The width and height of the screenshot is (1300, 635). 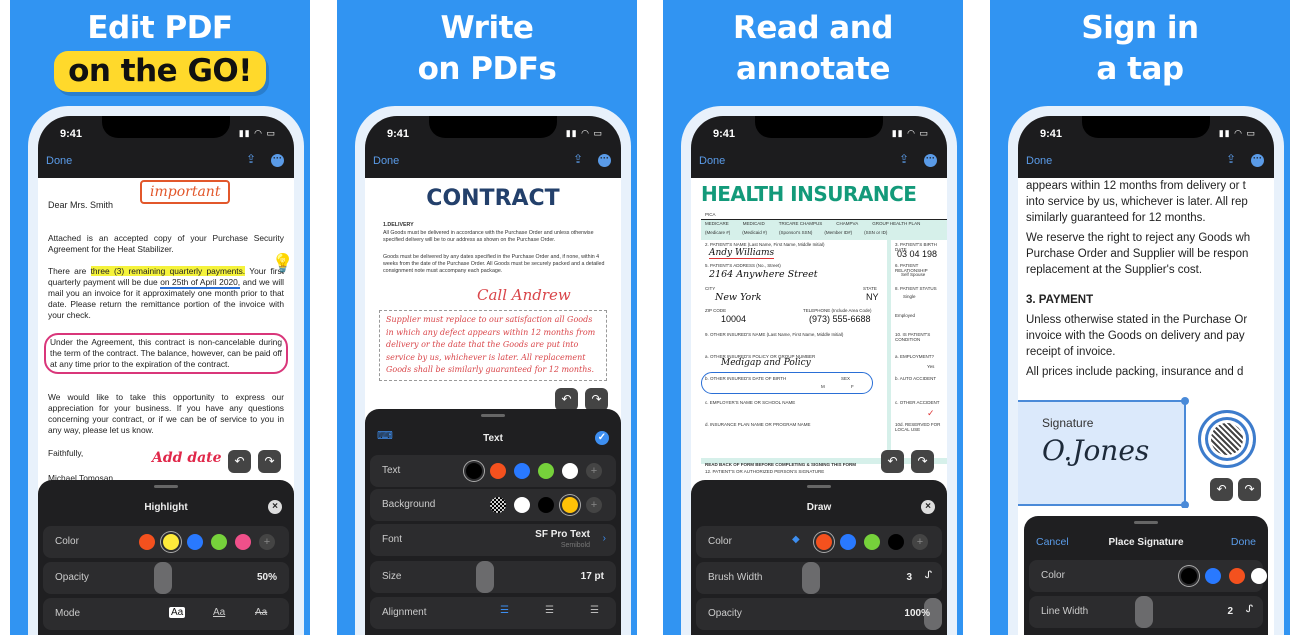 What do you see at coordinates (1146, 147) in the screenshot?
I see `nav-bar: 9:41 ▮▮ ◠ ▭ Done ⇪ ···` at bounding box center [1146, 147].